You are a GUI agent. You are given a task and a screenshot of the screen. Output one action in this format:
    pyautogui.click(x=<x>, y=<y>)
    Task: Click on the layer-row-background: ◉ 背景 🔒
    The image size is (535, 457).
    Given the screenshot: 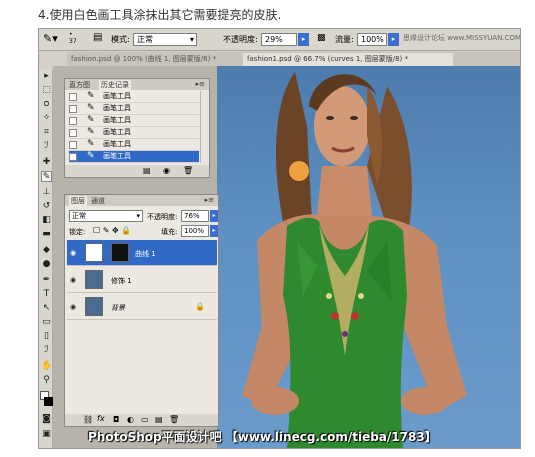 What is the action you would take?
    pyautogui.click(x=142, y=307)
    